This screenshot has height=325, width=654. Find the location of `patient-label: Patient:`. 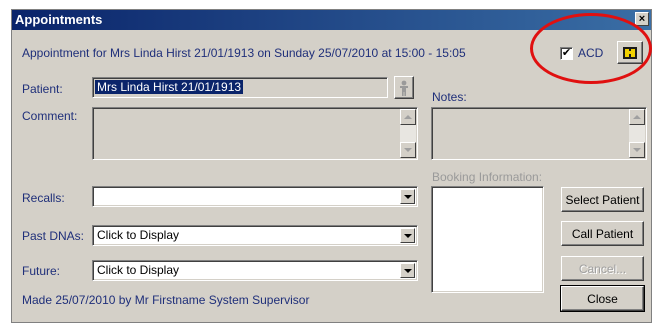

patient-label: Patient: is located at coordinates (42, 89).